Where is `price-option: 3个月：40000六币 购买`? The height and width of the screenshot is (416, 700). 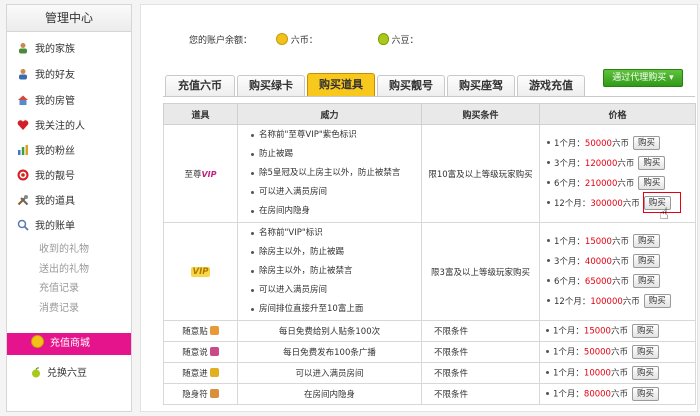 price-option: 3个月：40000六币 购买 is located at coordinates (620, 262).